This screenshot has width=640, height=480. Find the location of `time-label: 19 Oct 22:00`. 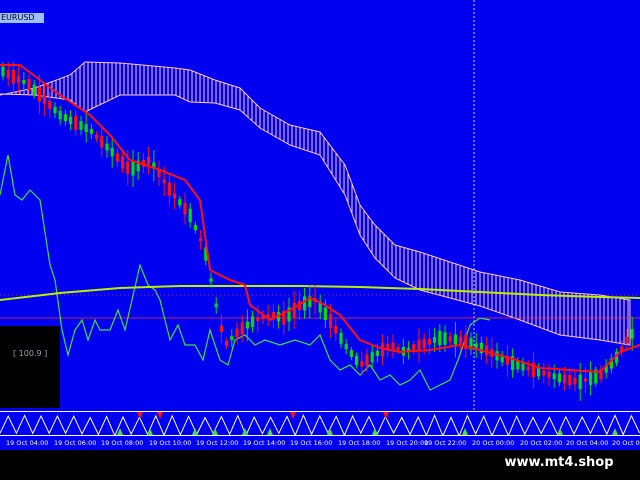

time-label: 19 Oct 22:00 is located at coordinates (445, 443).